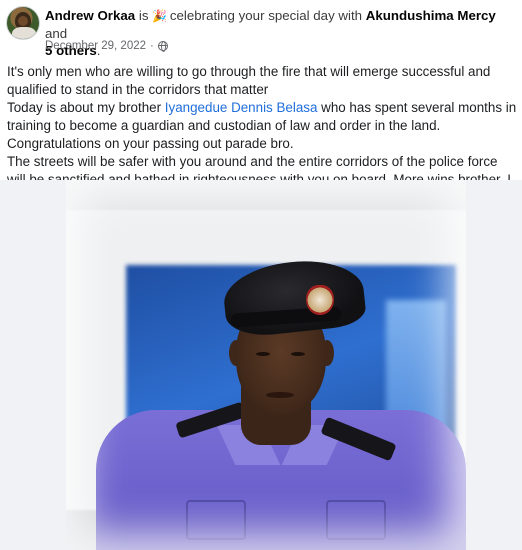 The image size is (522, 550). What do you see at coordinates (56, 33) in the screenshot?
I see `and-text: and` at bounding box center [56, 33].